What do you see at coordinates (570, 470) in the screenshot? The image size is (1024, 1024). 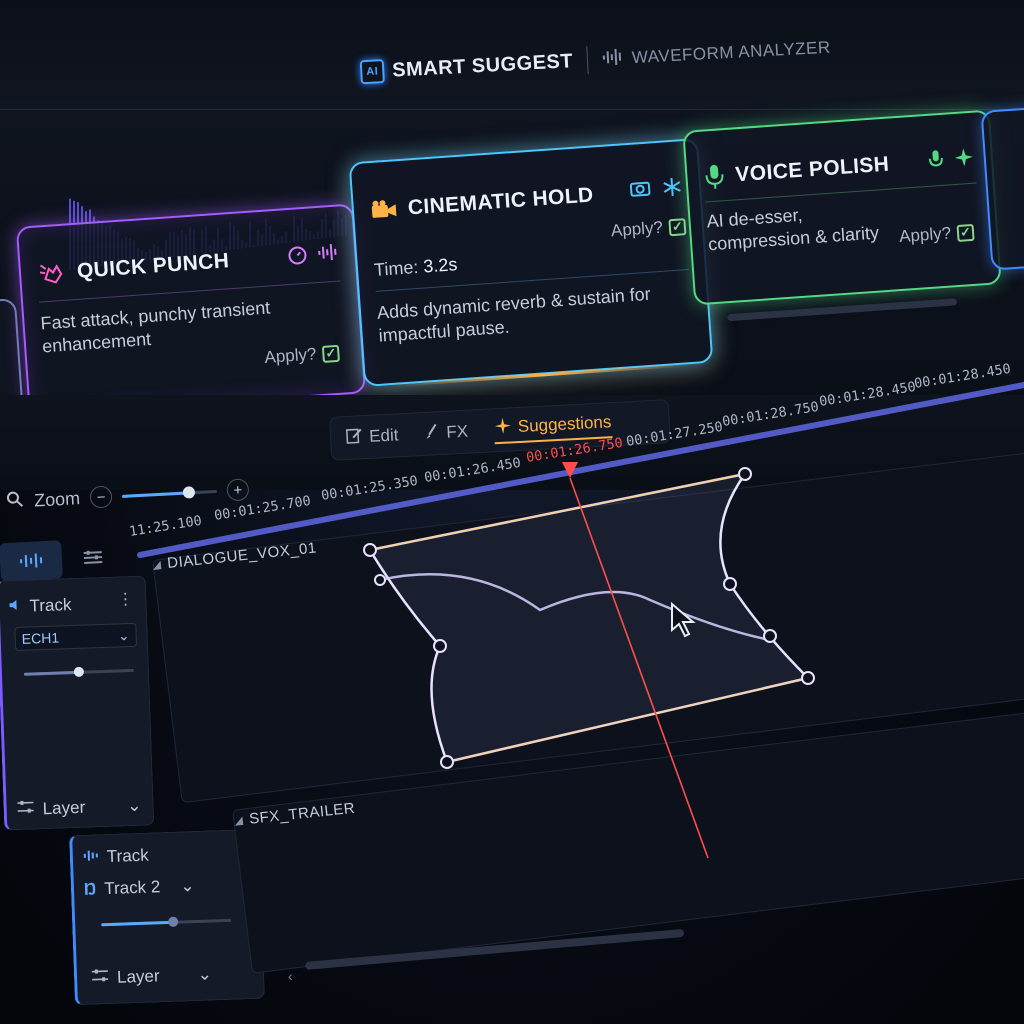 I see `playhead-marker` at bounding box center [570, 470].